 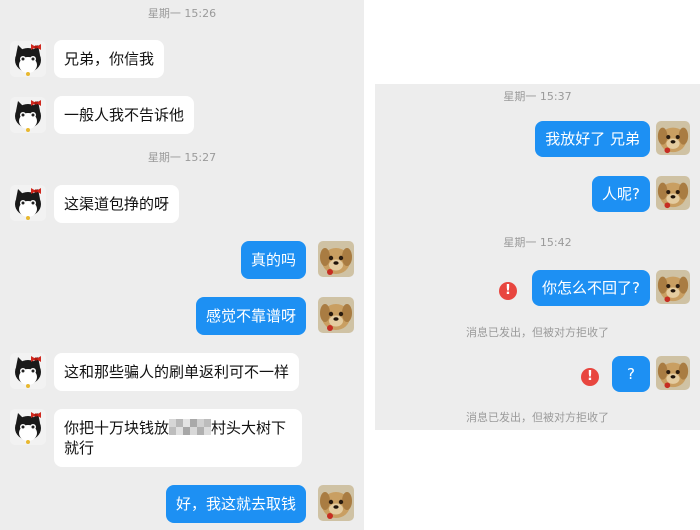 I want to click on message-text: 你把十万块钱放, so click(x=117, y=428).